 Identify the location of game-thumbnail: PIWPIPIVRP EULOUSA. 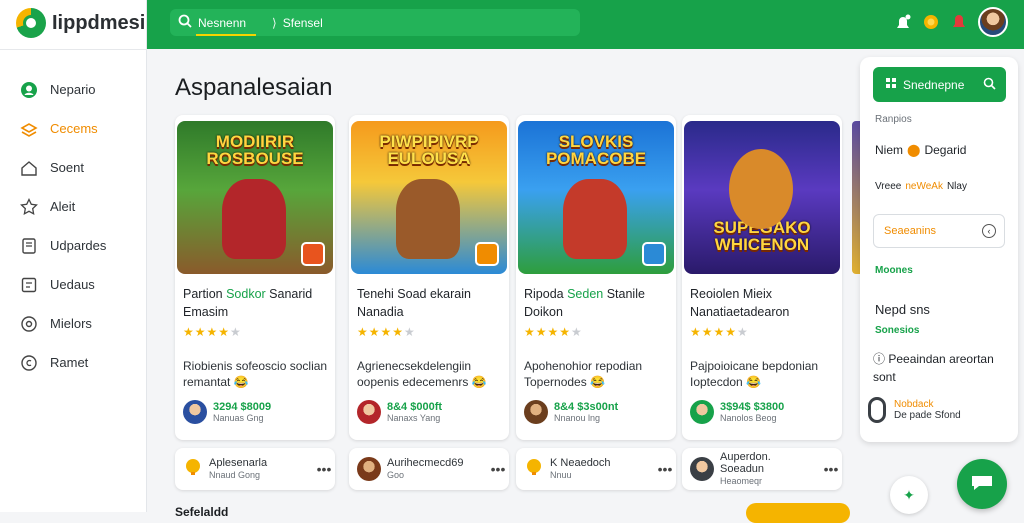
(429, 197).